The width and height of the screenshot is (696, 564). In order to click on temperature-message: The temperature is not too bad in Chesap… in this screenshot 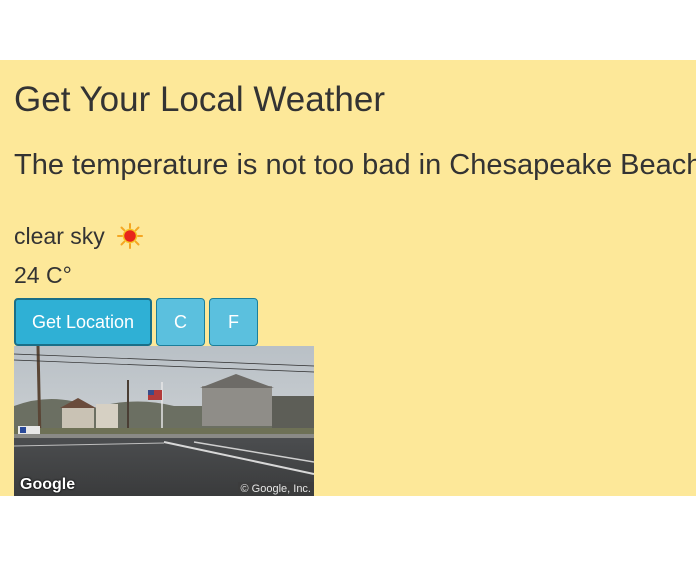, I will do `click(355, 165)`.